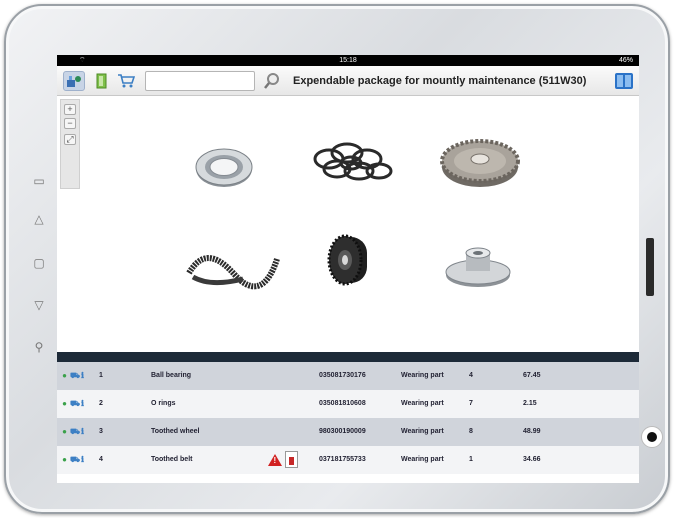 This screenshot has height=518, width=674. What do you see at coordinates (471, 375) in the screenshot?
I see `row-quantity: 4` at bounding box center [471, 375].